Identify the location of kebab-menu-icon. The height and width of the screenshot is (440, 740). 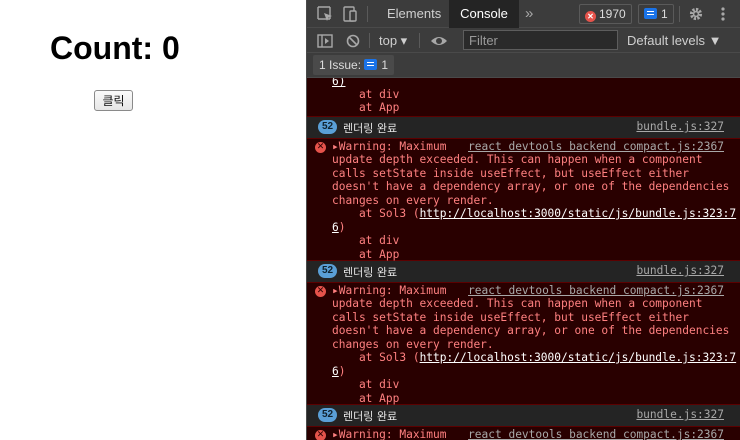
(723, 14).